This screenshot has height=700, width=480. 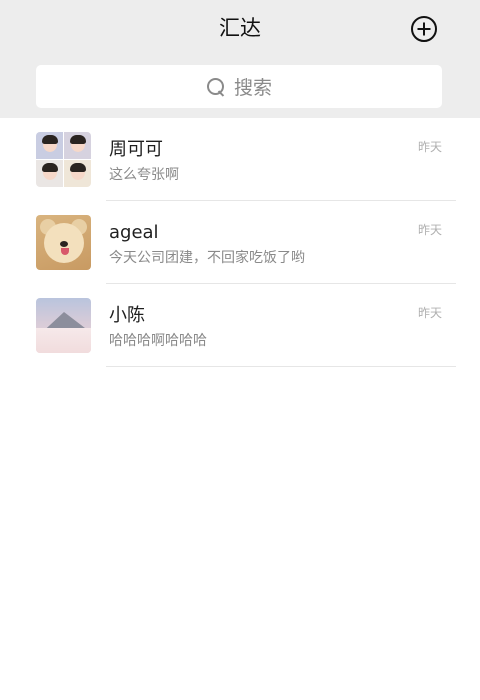 What do you see at coordinates (240, 159) in the screenshot?
I see `chat-item-zhoukeke: 周可可 这么夸张啊 昨天` at bounding box center [240, 159].